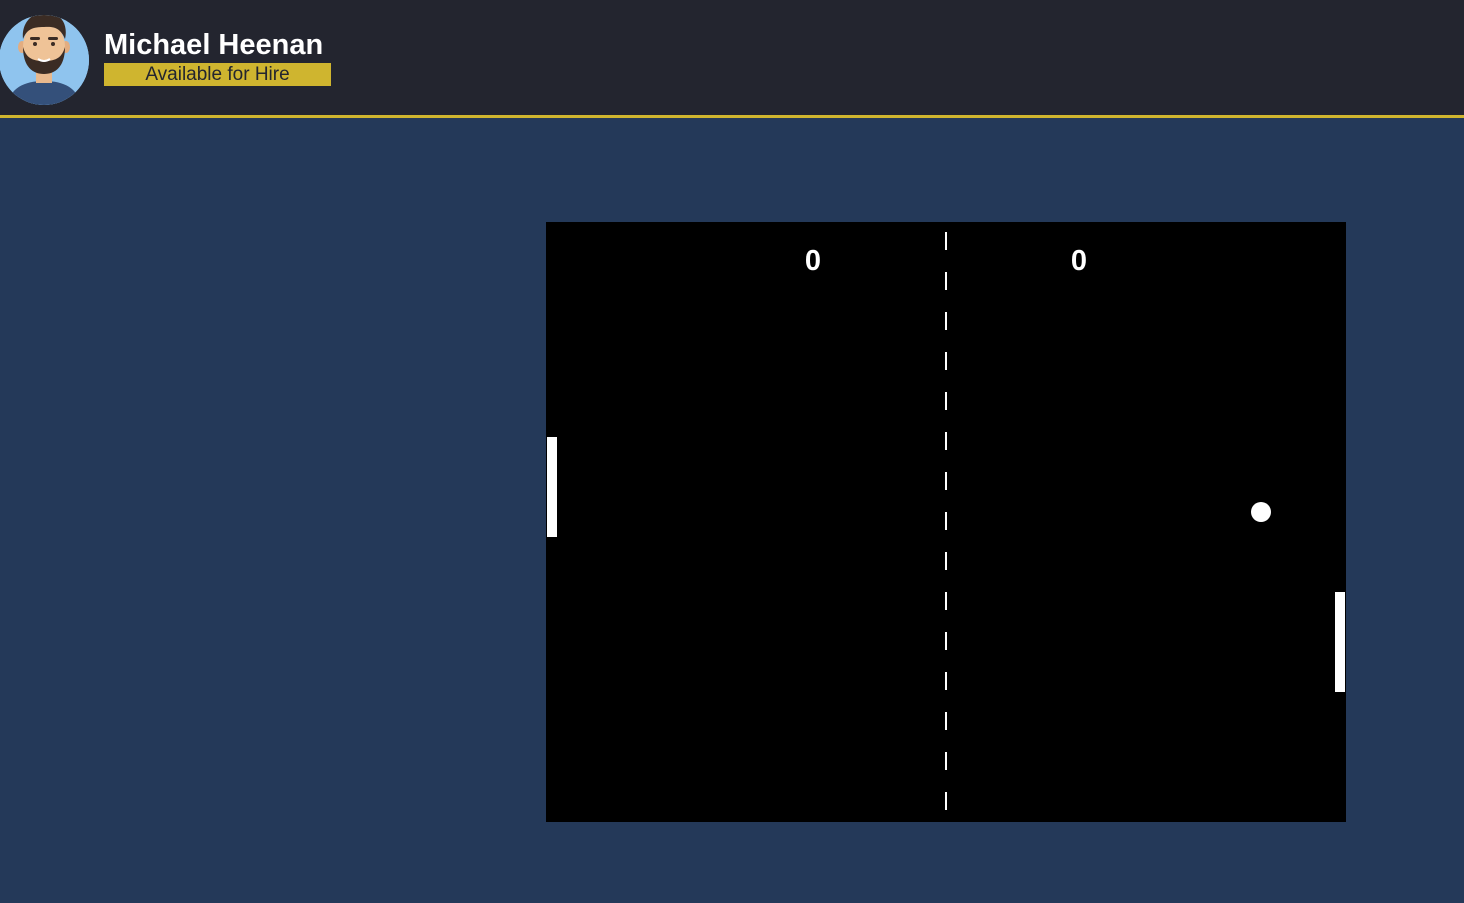  I want to click on left-paddle, so click(552, 487).